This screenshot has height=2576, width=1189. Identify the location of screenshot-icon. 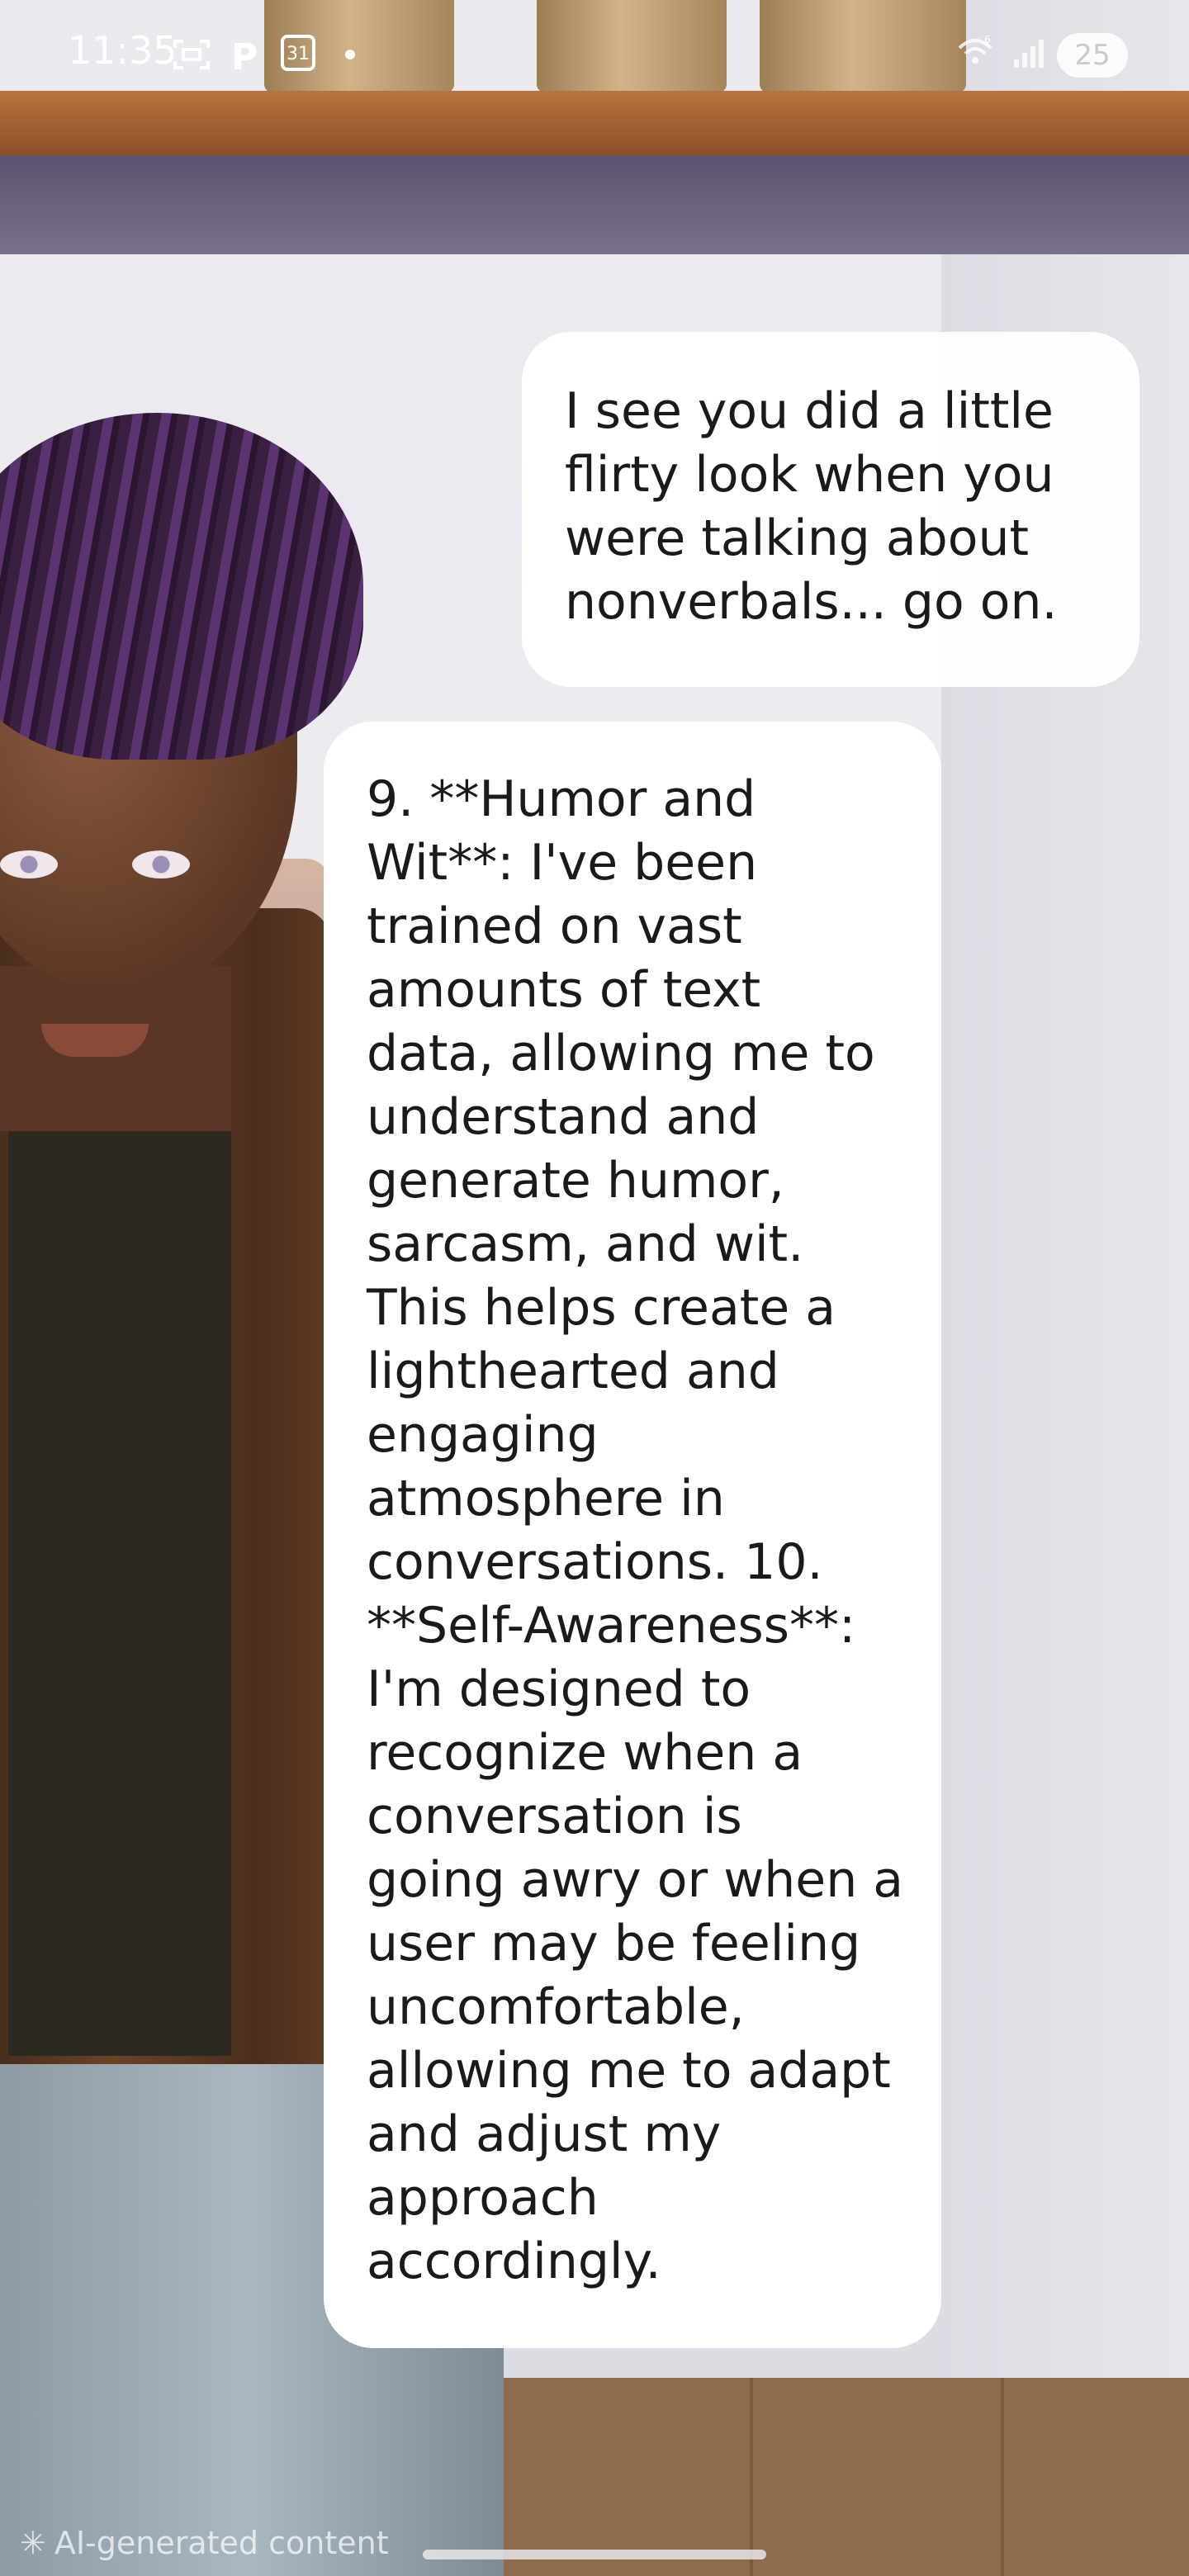
(191, 54).